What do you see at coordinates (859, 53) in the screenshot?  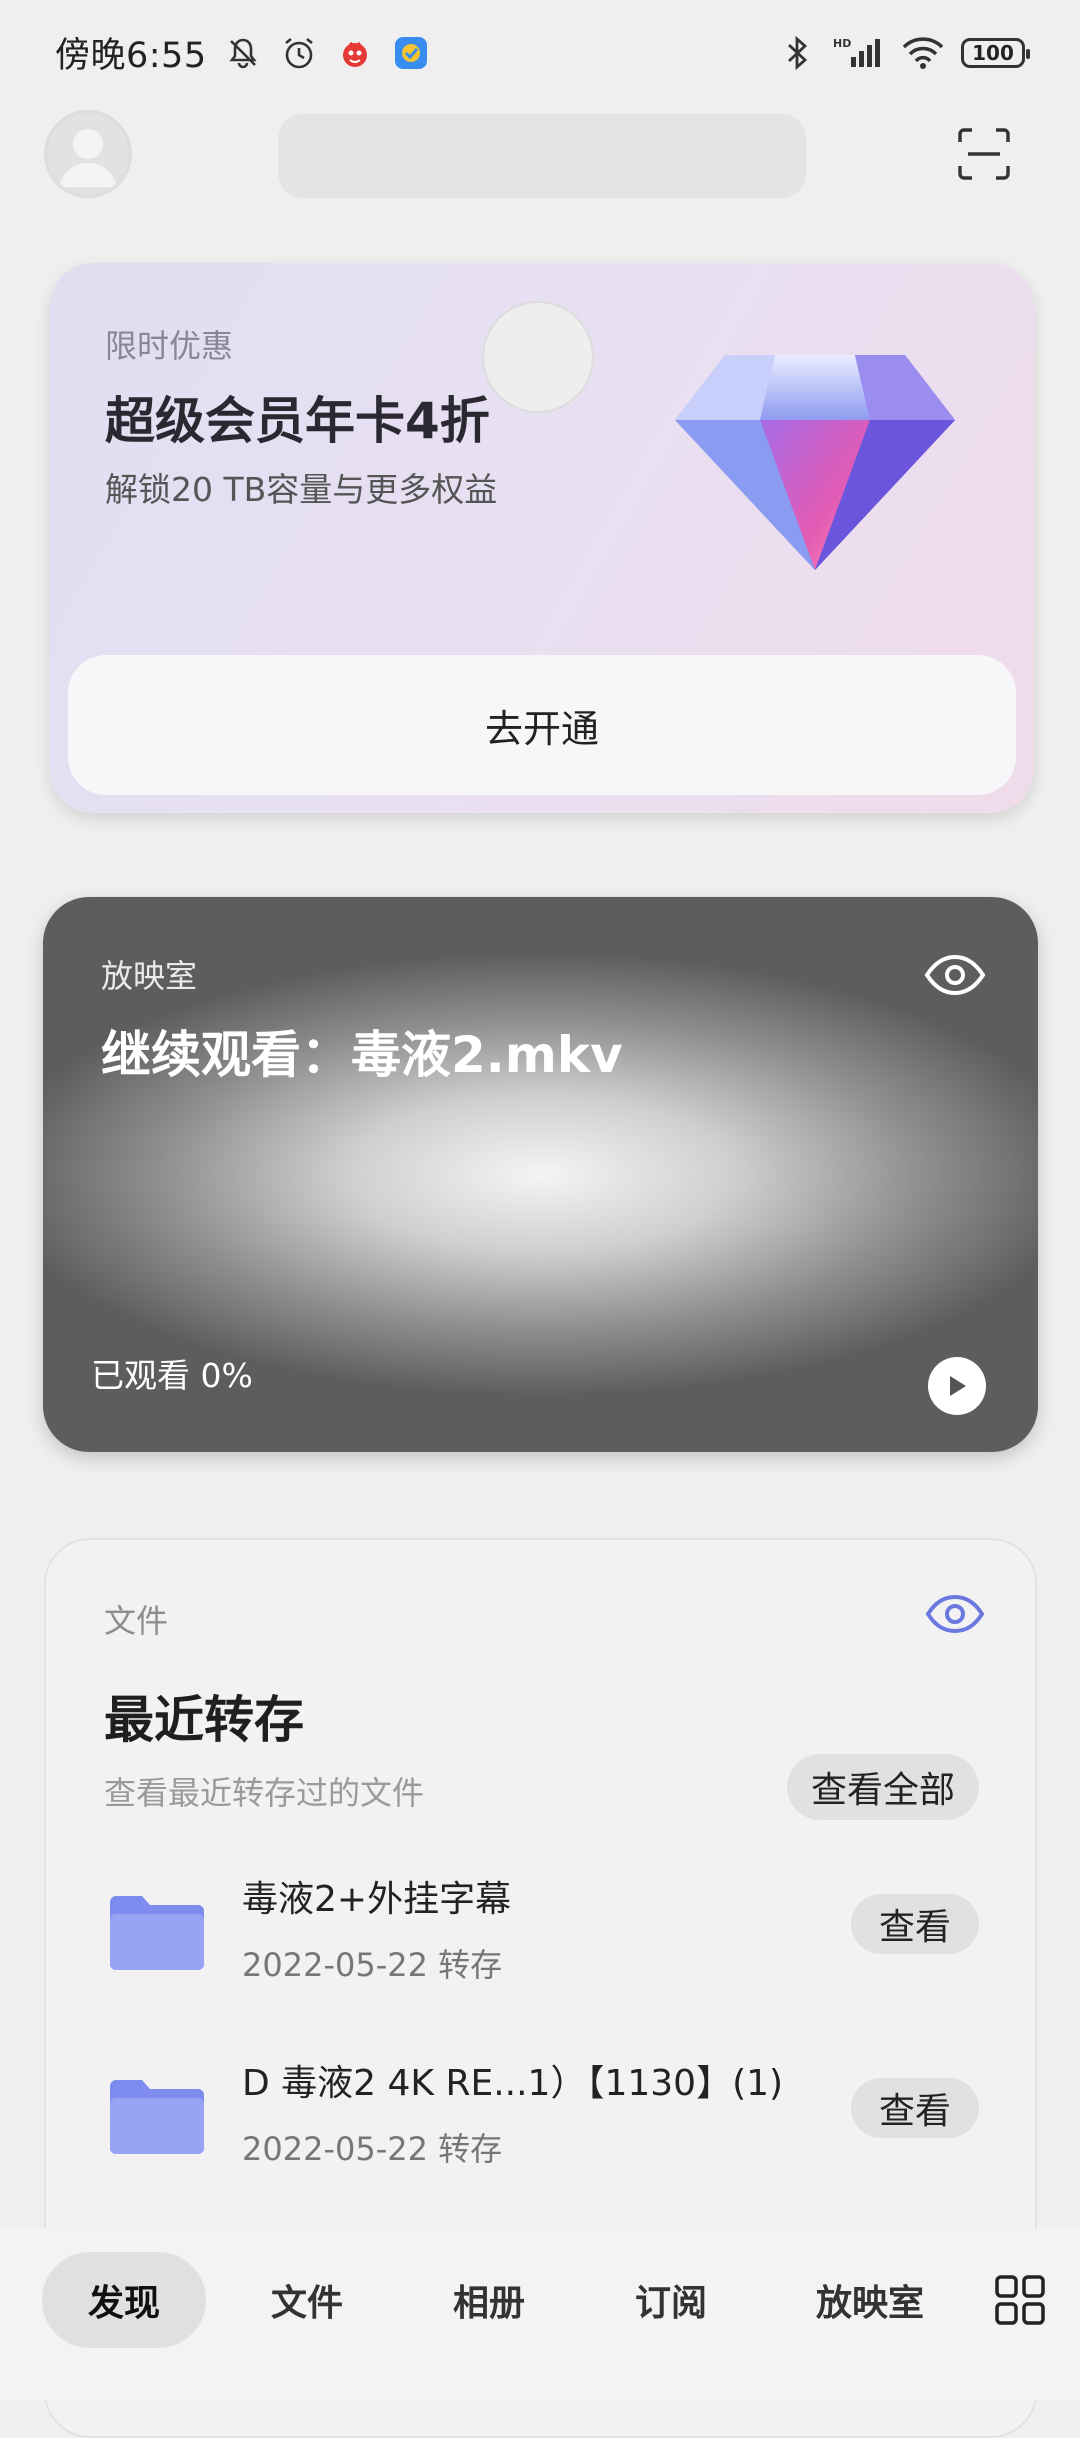 I see `signal-icon: HD` at bounding box center [859, 53].